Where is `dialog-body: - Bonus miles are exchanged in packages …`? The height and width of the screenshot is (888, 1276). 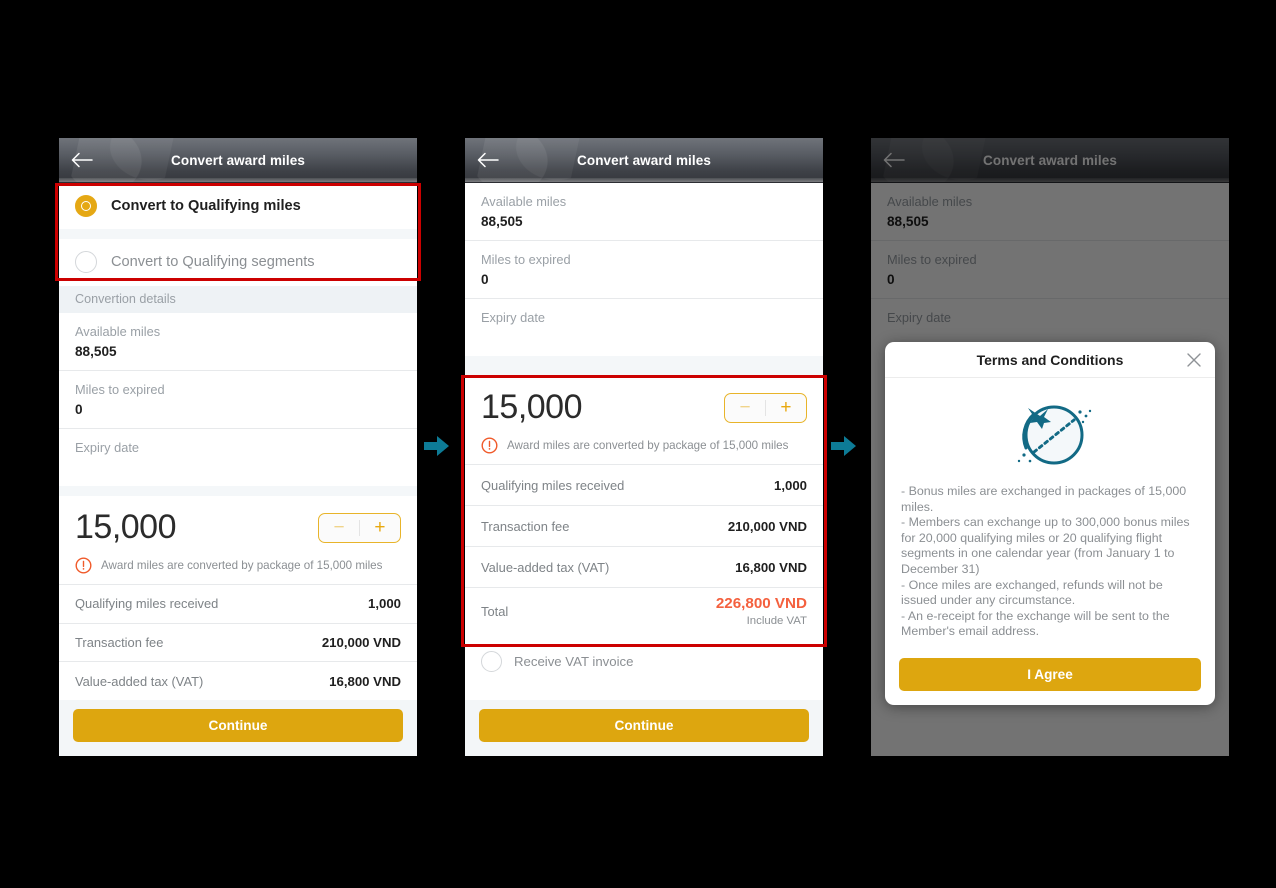
dialog-body: - Bonus miles are exchanged in packages … is located at coordinates (1050, 564).